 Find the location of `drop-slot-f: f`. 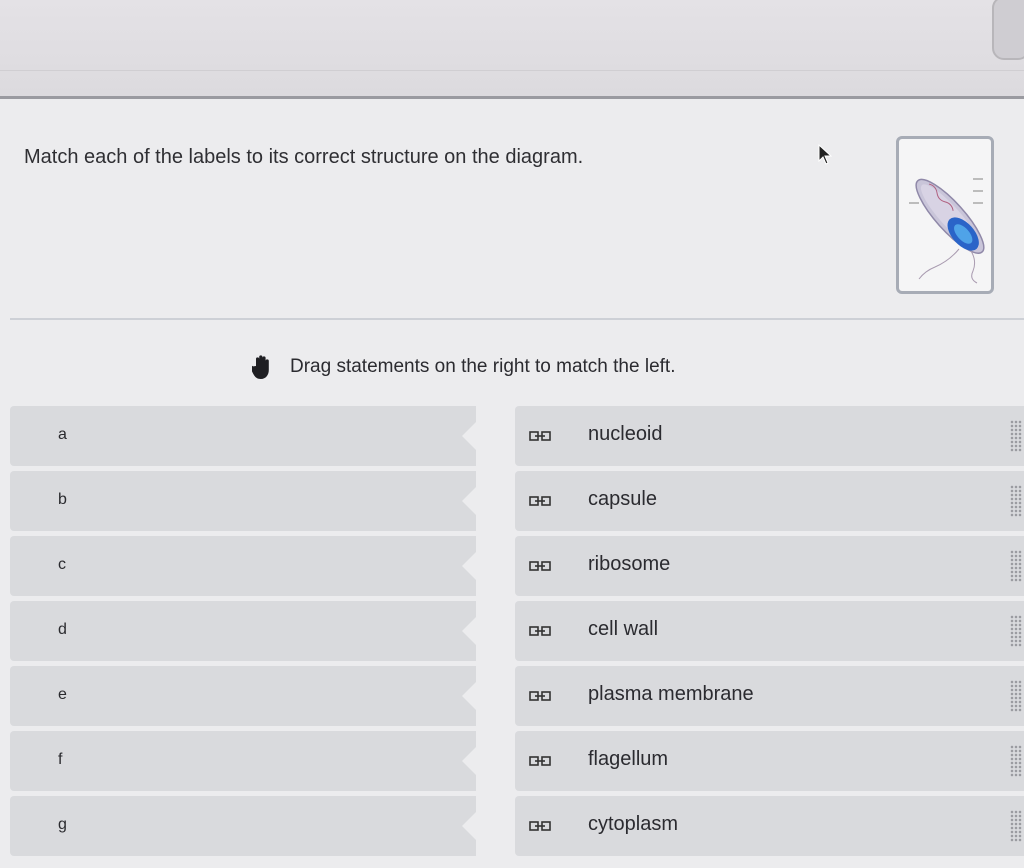

drop-slot-f: f is located at coordinates (243, 761).